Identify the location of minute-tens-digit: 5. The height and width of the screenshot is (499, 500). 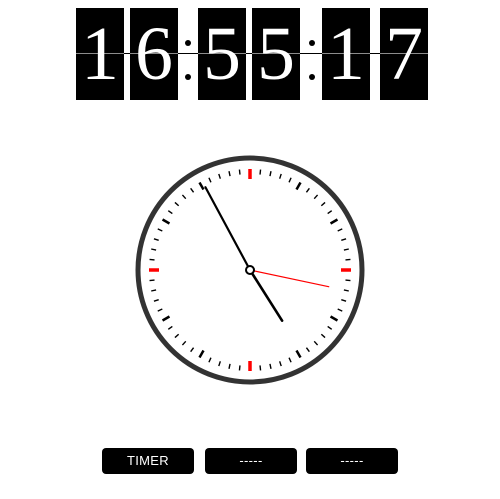
(222, 54).